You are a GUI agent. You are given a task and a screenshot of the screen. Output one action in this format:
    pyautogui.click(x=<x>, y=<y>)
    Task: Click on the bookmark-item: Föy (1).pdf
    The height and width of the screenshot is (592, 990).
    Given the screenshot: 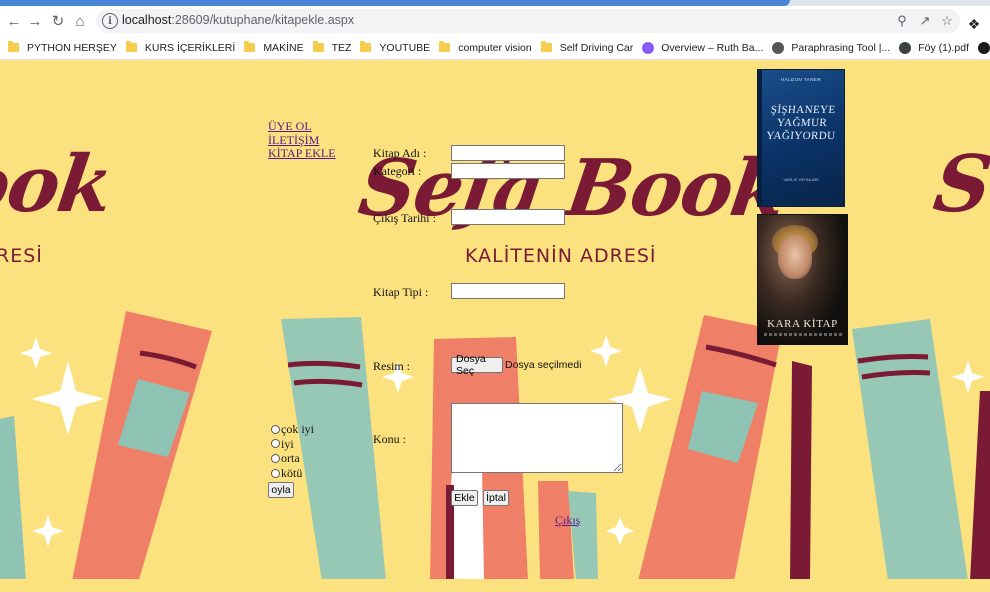 What is the action you would take?
    pyautogui.click(x=936, y=47)
    